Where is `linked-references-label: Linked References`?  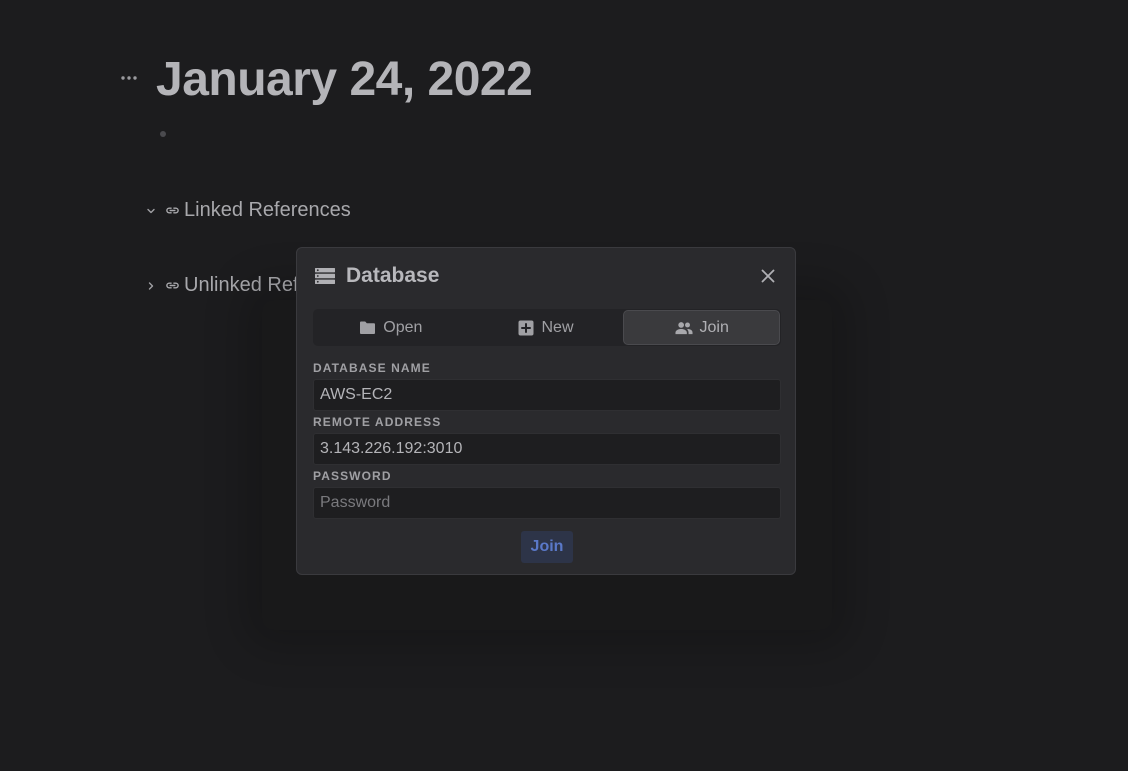 linked-references-label: Linked References is located at coordinates (267, 210).